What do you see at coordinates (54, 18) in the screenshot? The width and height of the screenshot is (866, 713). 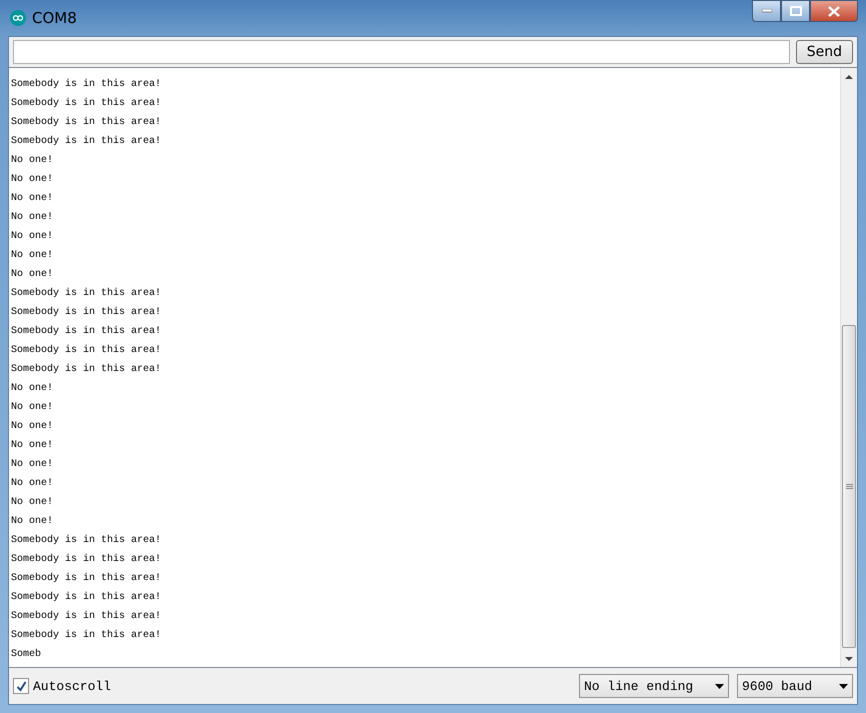 I see `window-title: COM8` at bounding box center [54, 18].